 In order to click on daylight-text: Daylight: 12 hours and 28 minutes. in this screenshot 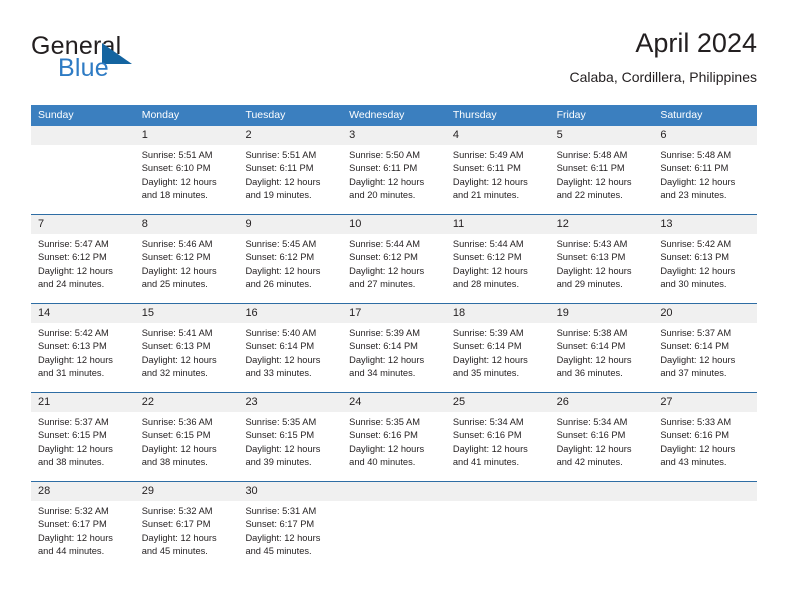, I will do `click(490, 277)`.